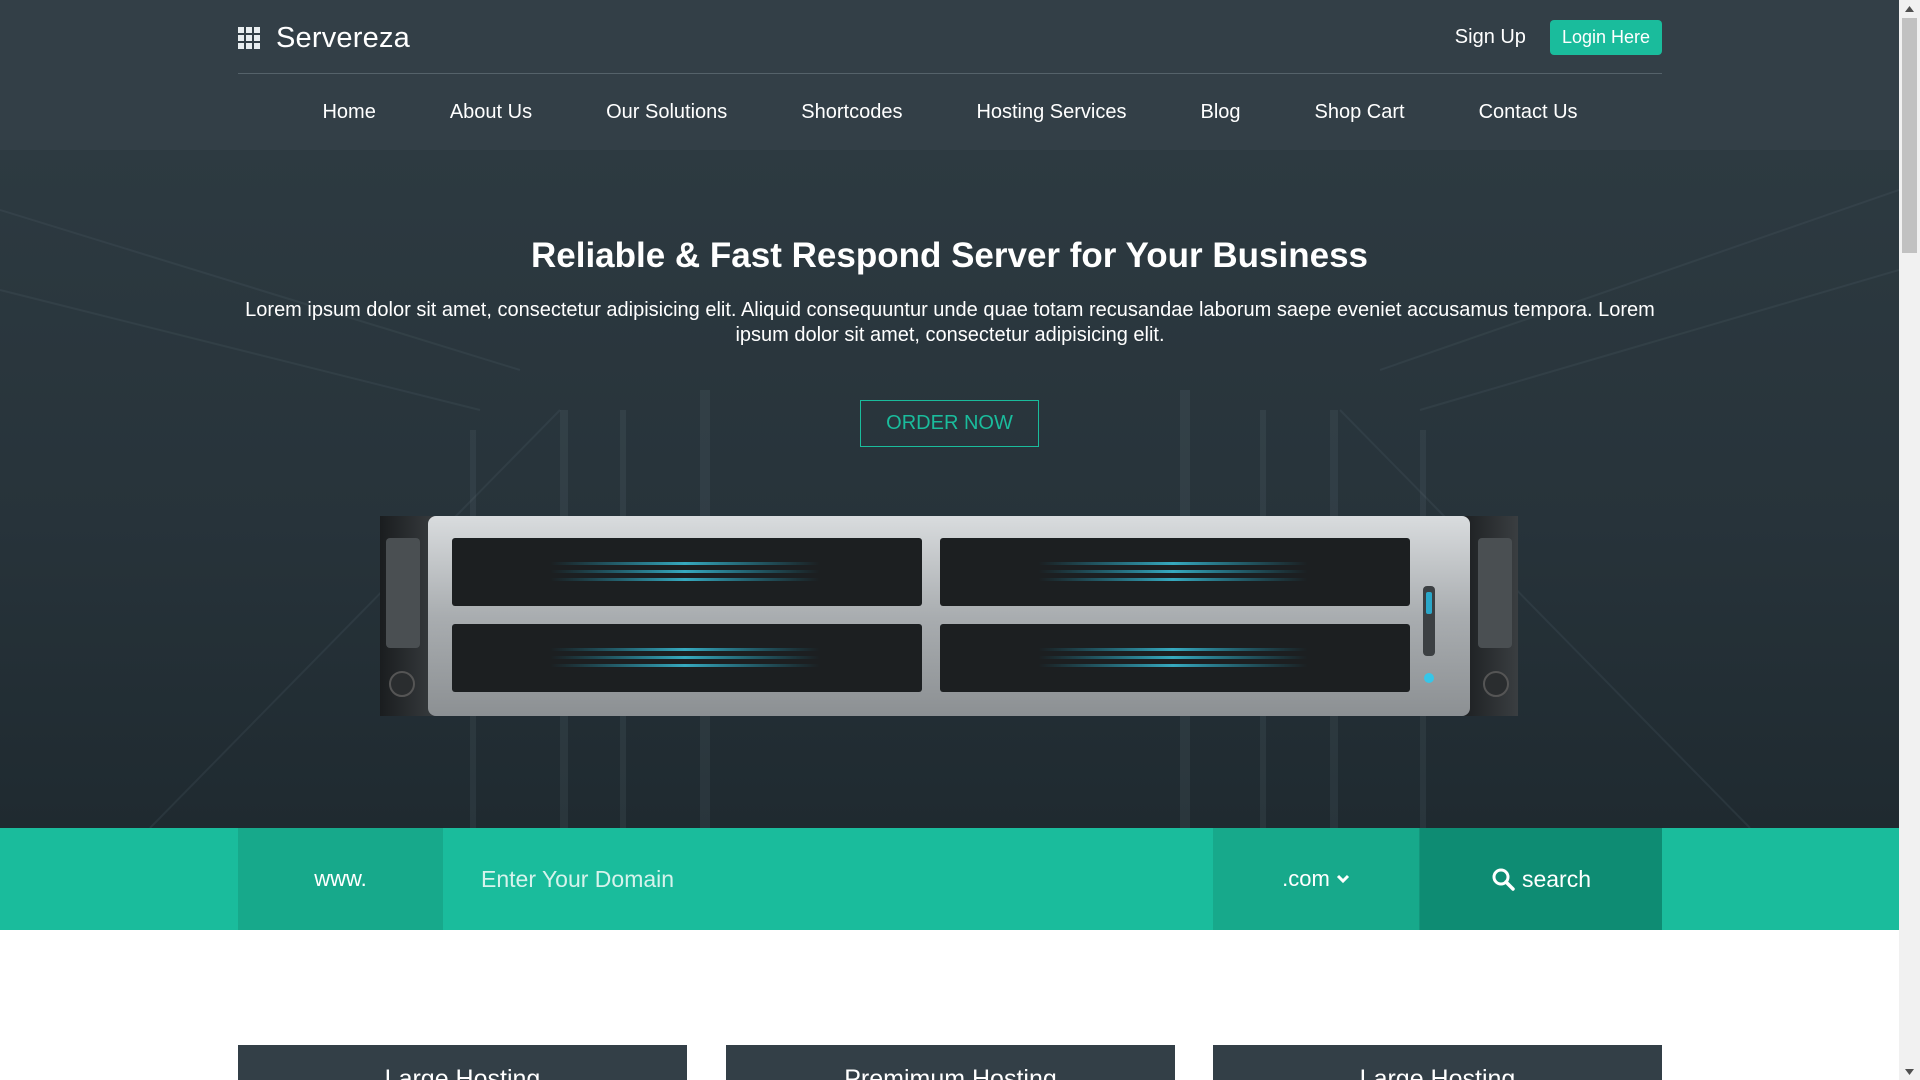 The height and width of the screenshot is (1080, 1920). What do you see at coordinates (949, 423) in the screenshot?
I see `order-now-button: ORDER NOW` at bounding box center [949, 423].